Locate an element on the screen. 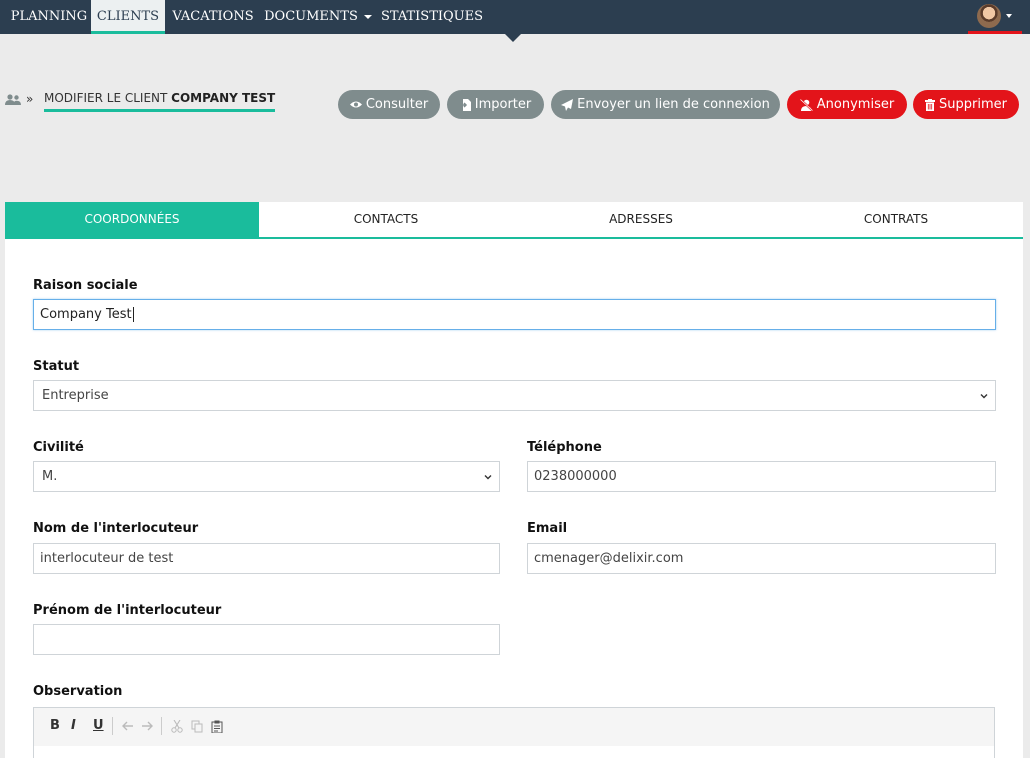  tab-contrats: CONTRATS is located at coordinates (896, 219).